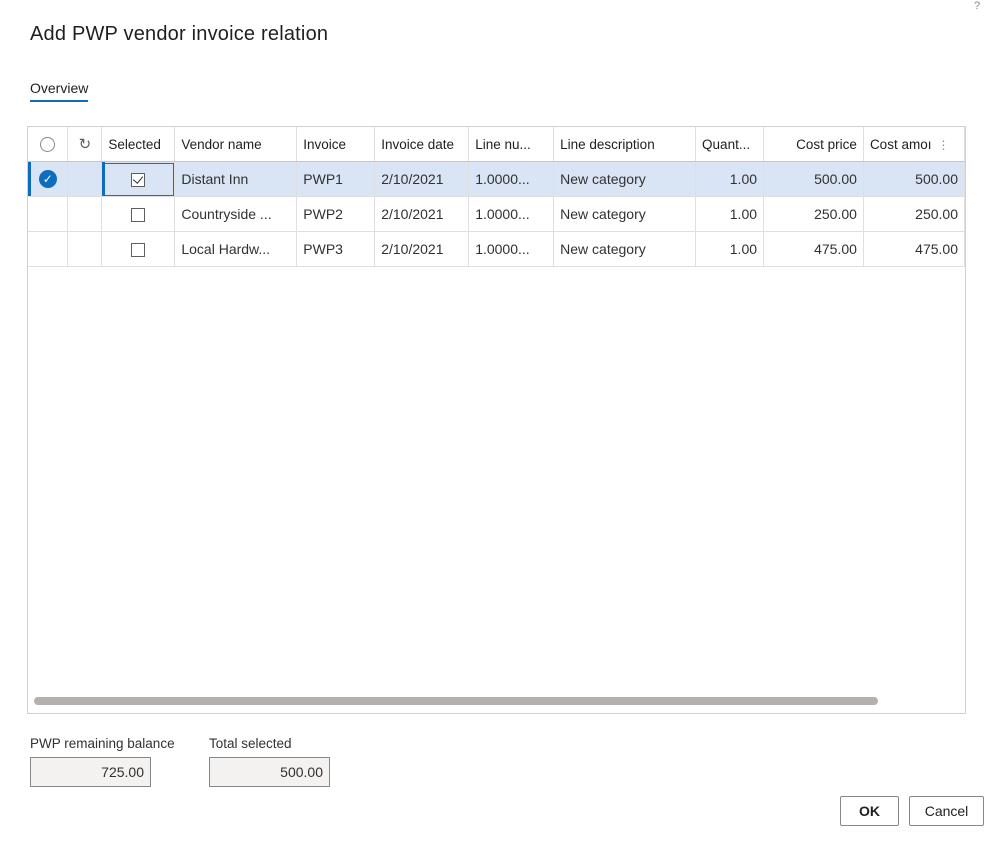 This screenshot has height=843, width=1000. I want to click on remaining-balance-field: 725.00, so click(90, 772).